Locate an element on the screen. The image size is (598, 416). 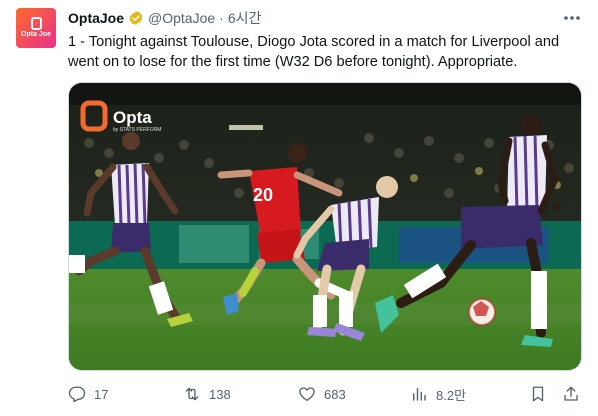
watermark-sub: by STATS PERFORM is located at coordinates (137, 130).